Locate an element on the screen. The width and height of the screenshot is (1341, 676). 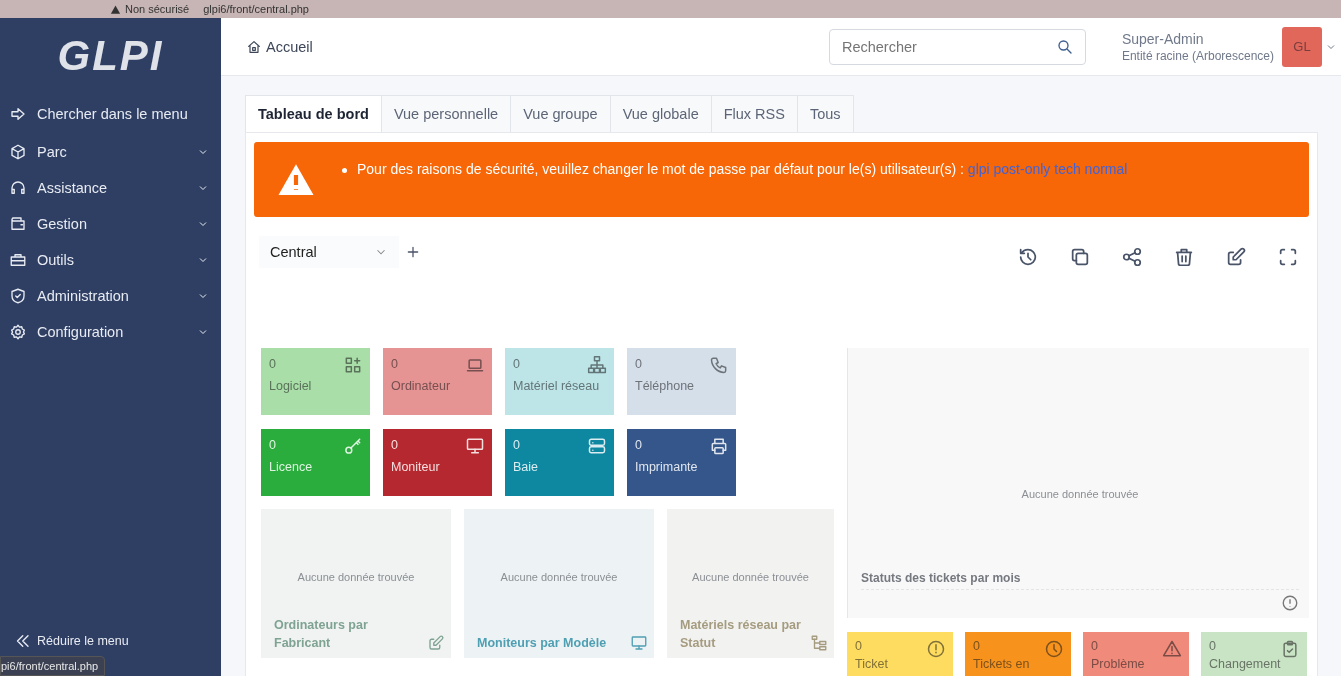
stat-tile: 0 Imprimante is located at coordinates (681, 462).